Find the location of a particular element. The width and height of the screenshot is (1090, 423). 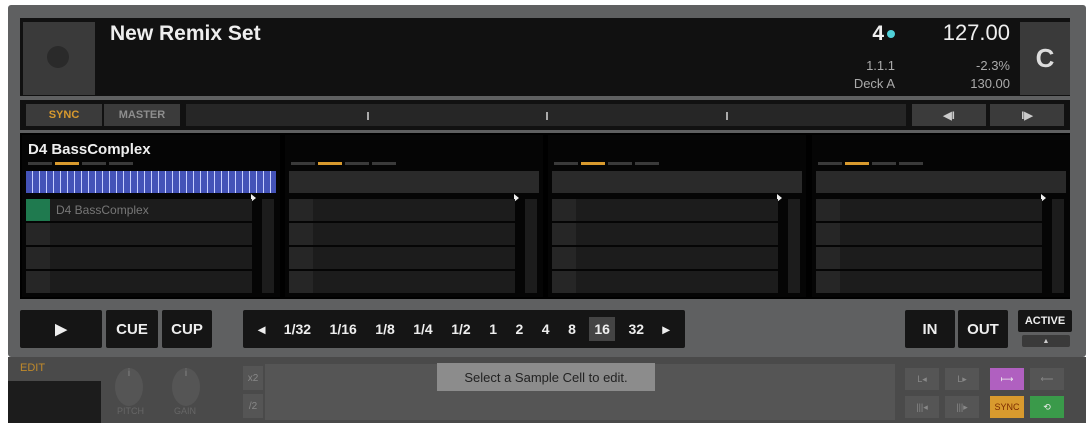

loop-out-button: OUT is located at coordinates (983, 329).